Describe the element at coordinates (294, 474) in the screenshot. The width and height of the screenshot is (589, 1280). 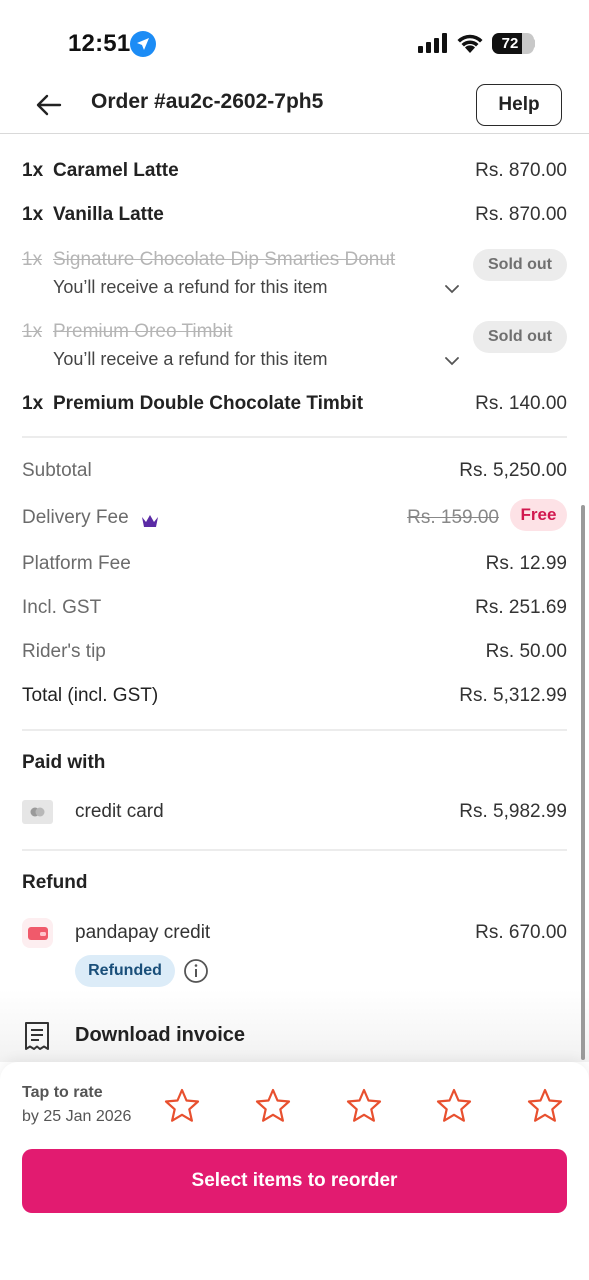
I see `subtotal-row: Subtotal Rs. 5,250.00` at that location.